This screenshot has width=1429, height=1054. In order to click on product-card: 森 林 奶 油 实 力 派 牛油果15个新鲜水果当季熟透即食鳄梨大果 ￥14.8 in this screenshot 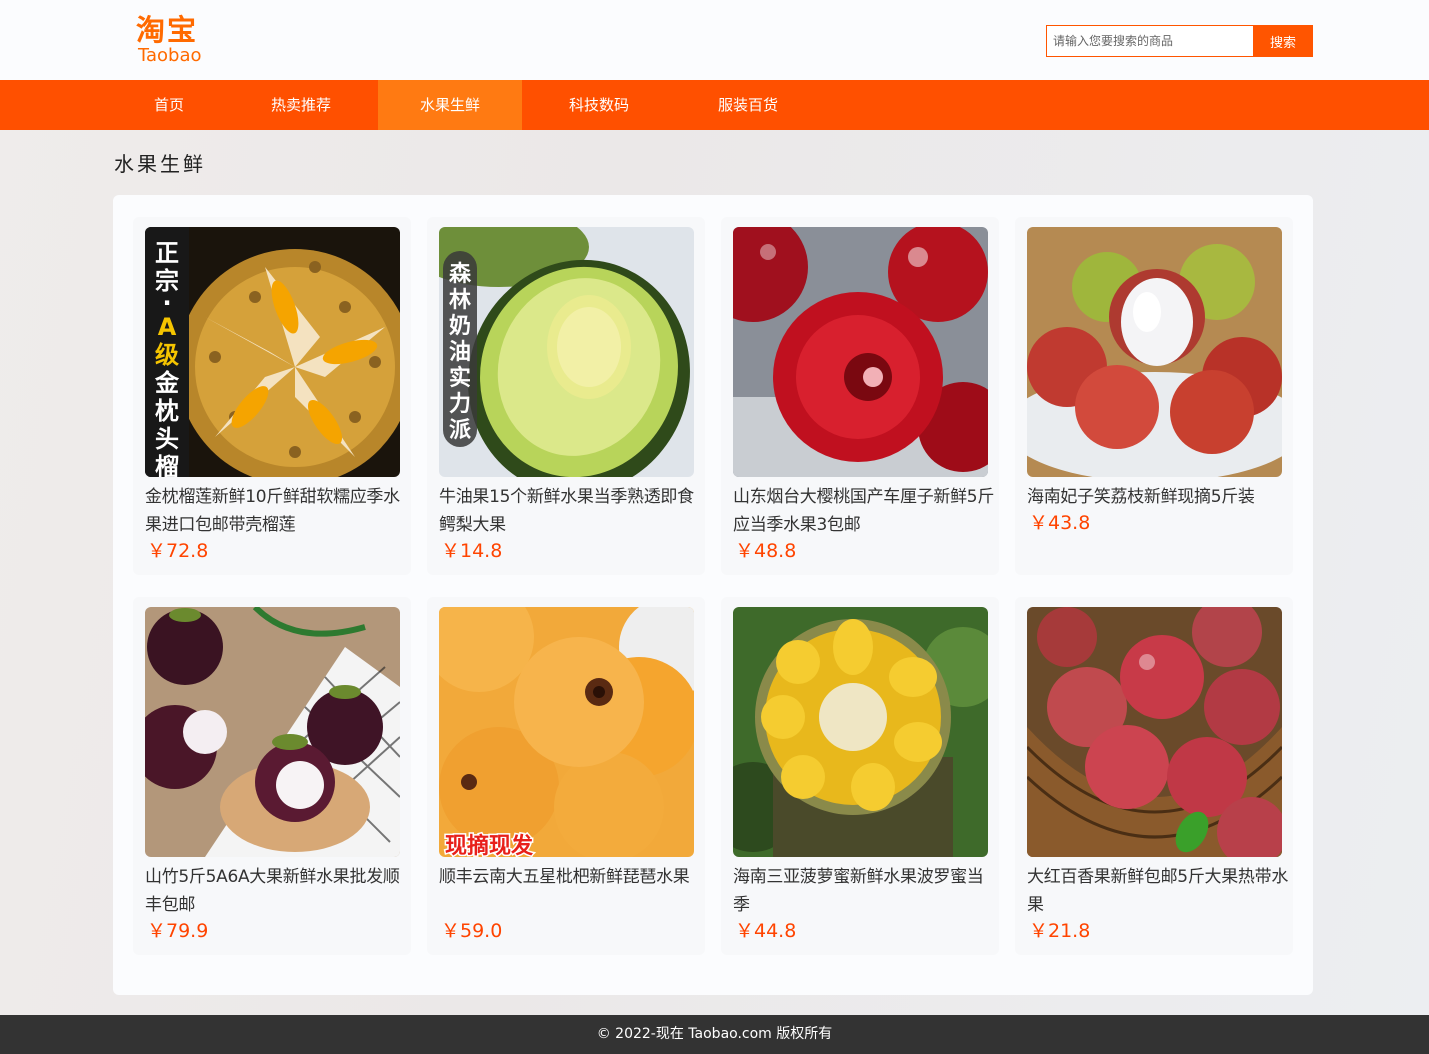, I will do `click(566, 396)`.